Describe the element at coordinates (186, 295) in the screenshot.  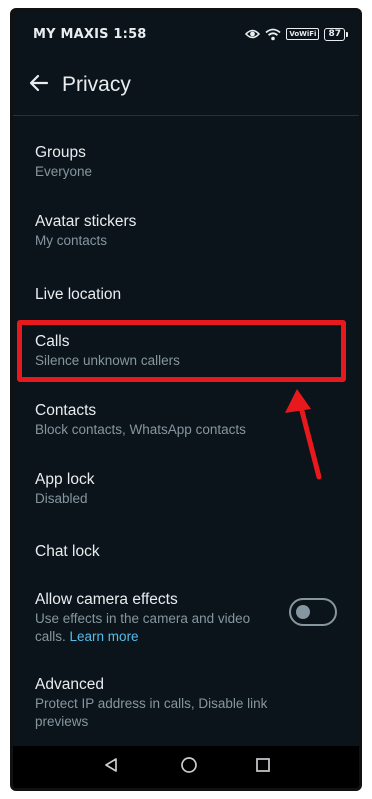
I see `list-item-live-location: Live location` at that location.